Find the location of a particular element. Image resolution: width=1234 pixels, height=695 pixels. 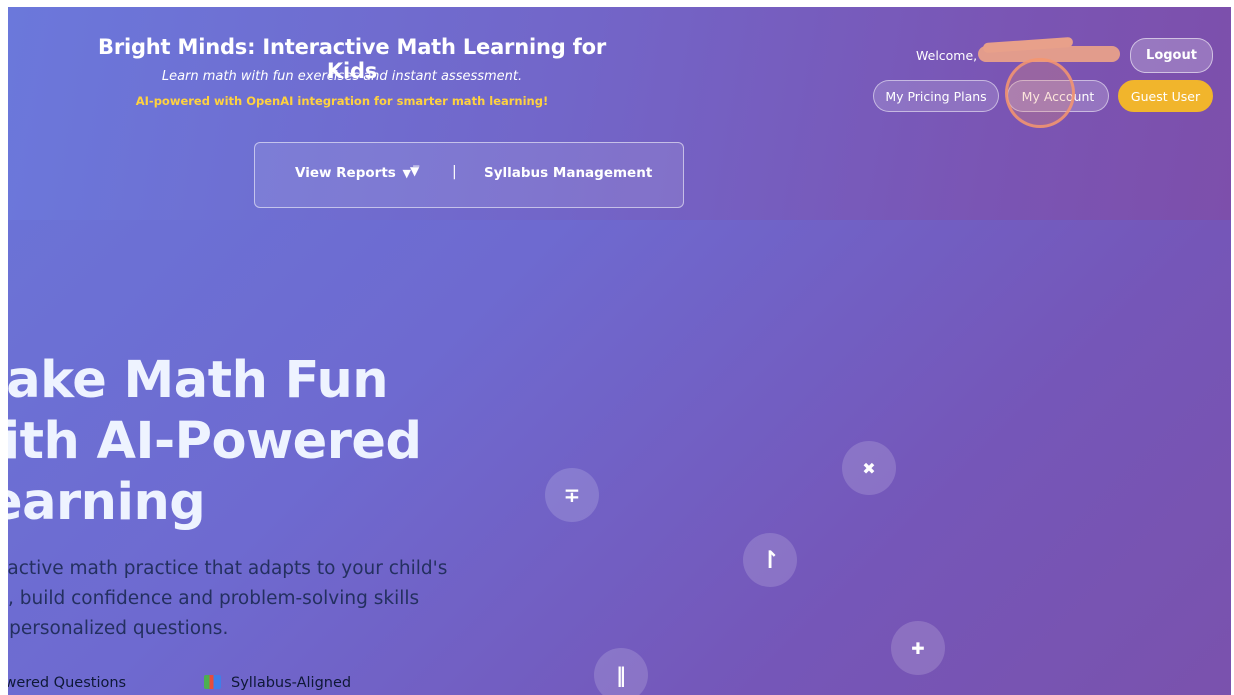

equals-icon: ‖ is located at coordinates (621, 675).